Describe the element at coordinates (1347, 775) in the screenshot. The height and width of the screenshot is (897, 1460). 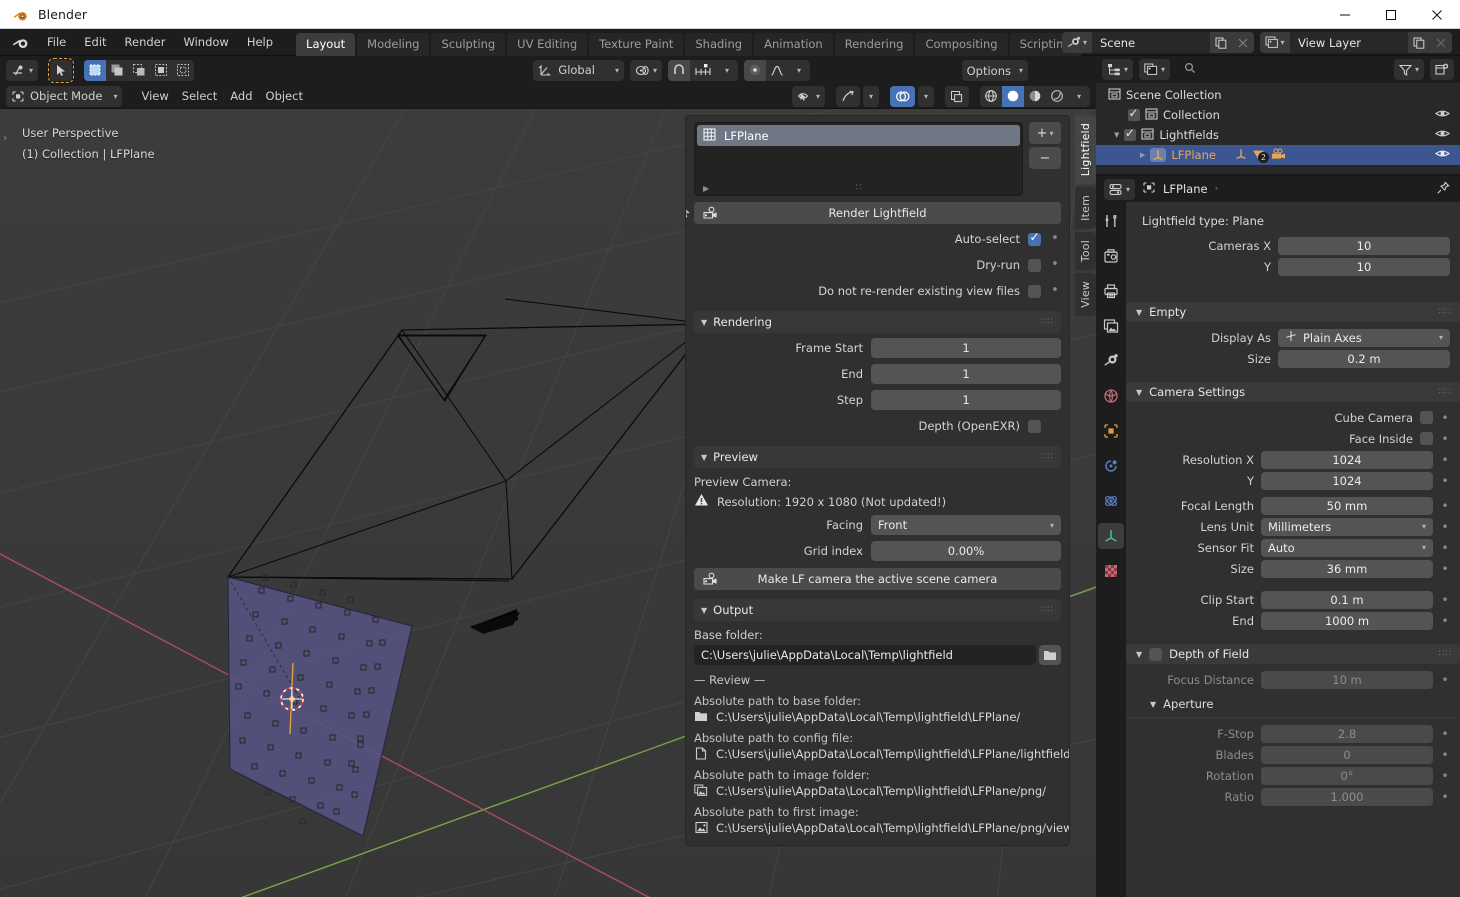
I see `rotation-field: 0°` at that location.